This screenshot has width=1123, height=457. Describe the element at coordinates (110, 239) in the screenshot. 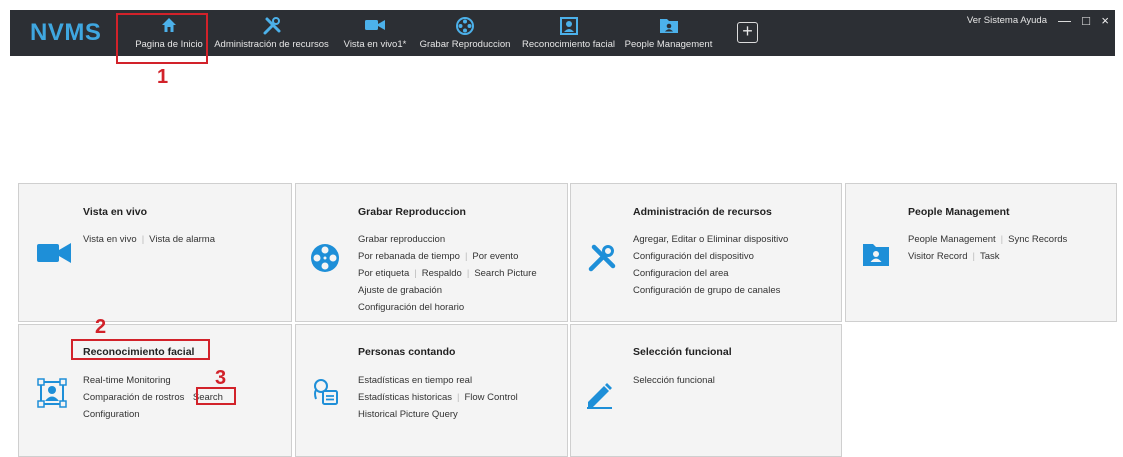

I see `link-live-view: Vista en vivo` at that location.